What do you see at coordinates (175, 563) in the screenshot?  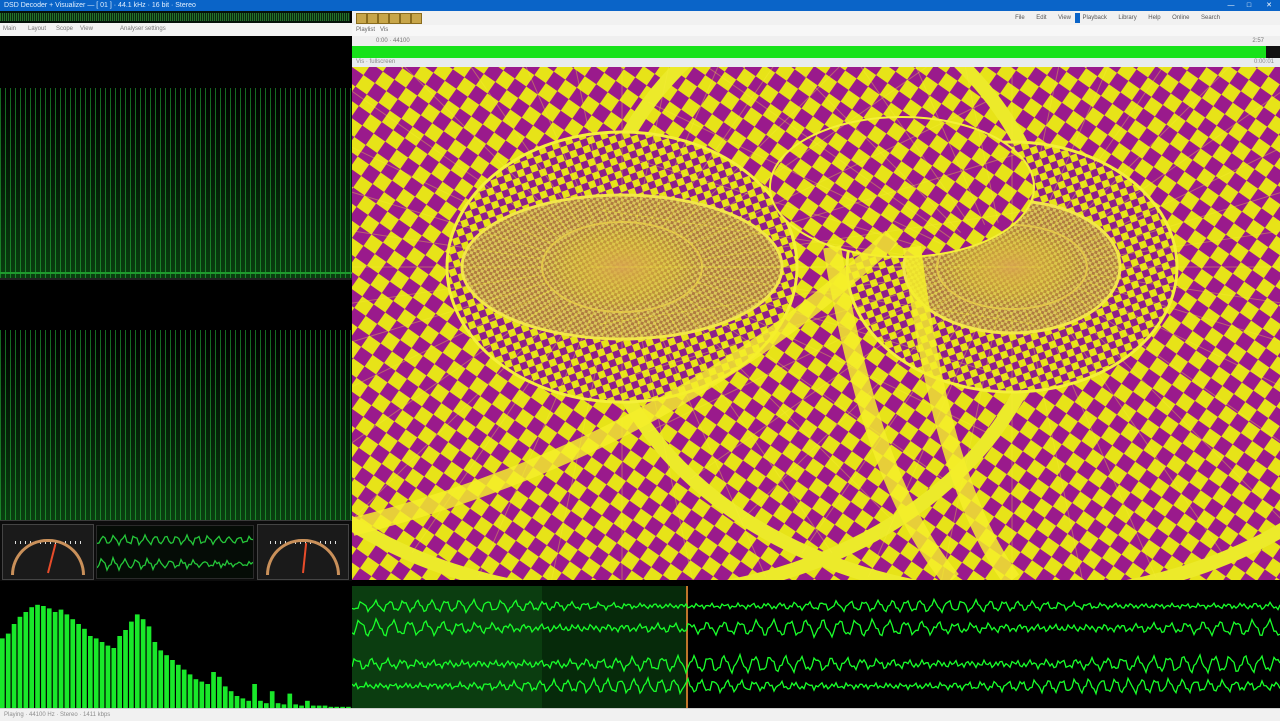 I see `mini-scope-trace-right` at bounding box center [175, 563].